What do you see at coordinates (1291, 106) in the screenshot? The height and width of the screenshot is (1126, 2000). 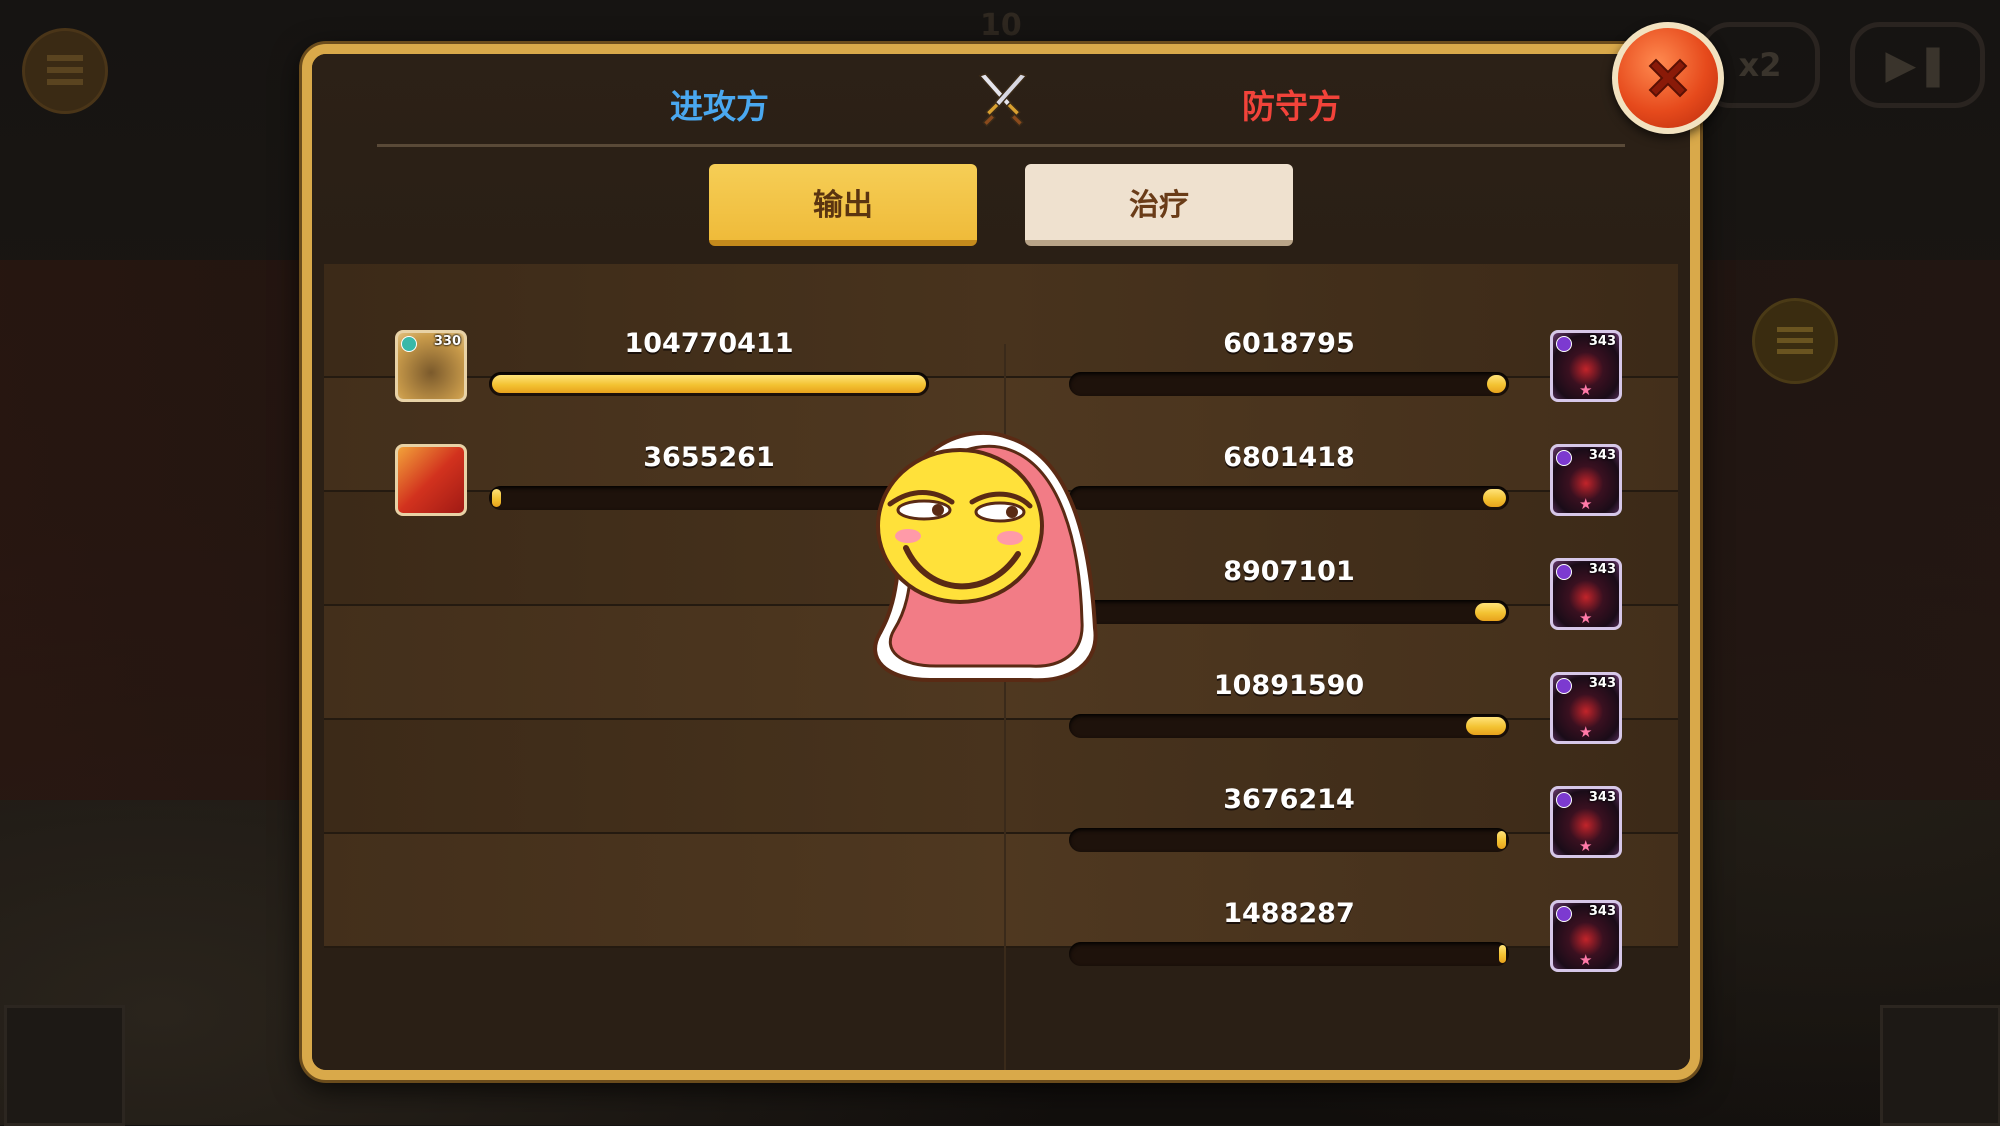 I see `defender-label: 防守方` at bounding box center [1291, 106].